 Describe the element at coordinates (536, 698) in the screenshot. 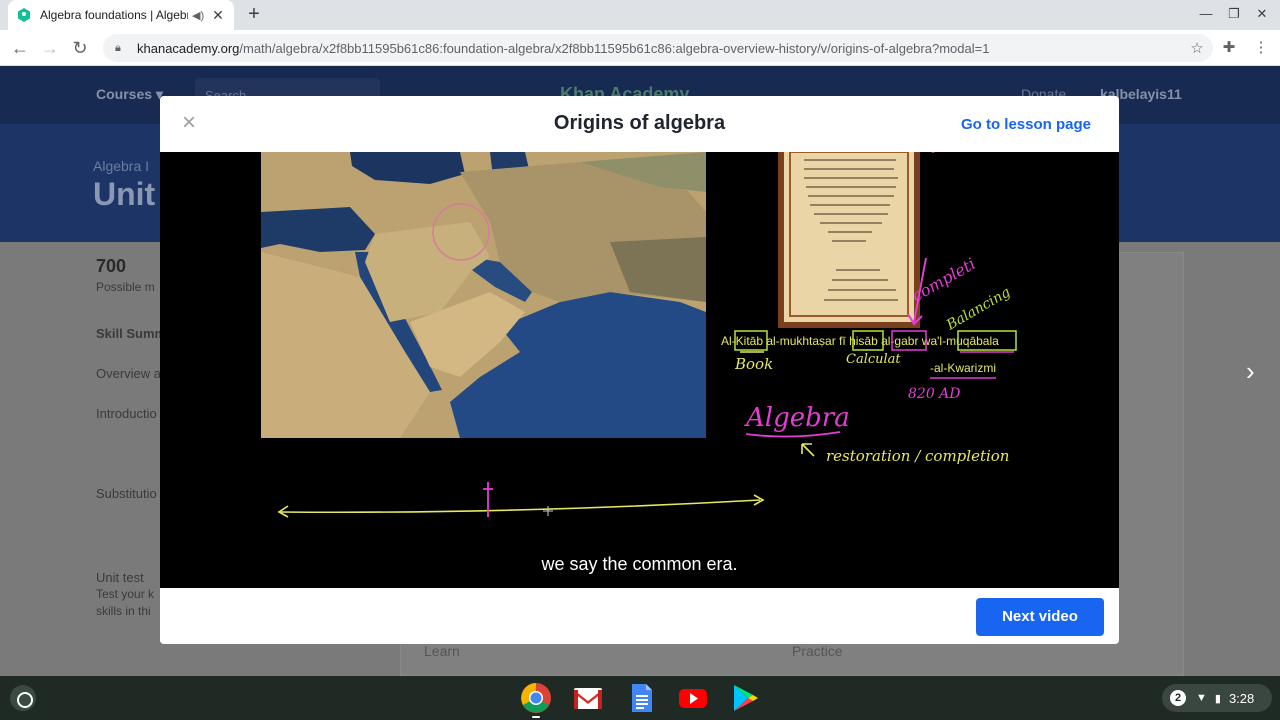

I see `chrome-icon` at that location.